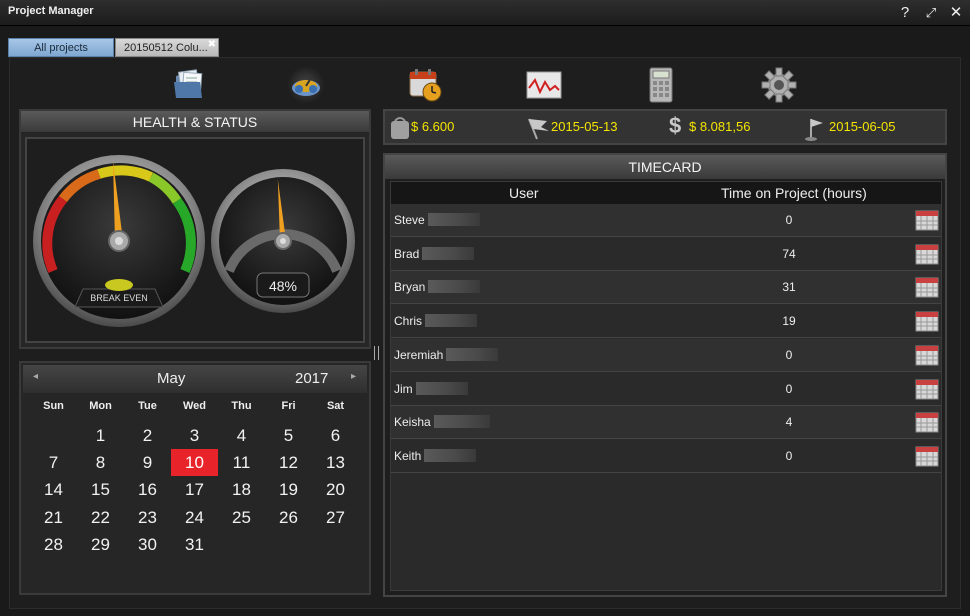 This screenshot has height=616, width=970. I want to click on break-even-gauge: BREAK EVEN, so click(119, 241).